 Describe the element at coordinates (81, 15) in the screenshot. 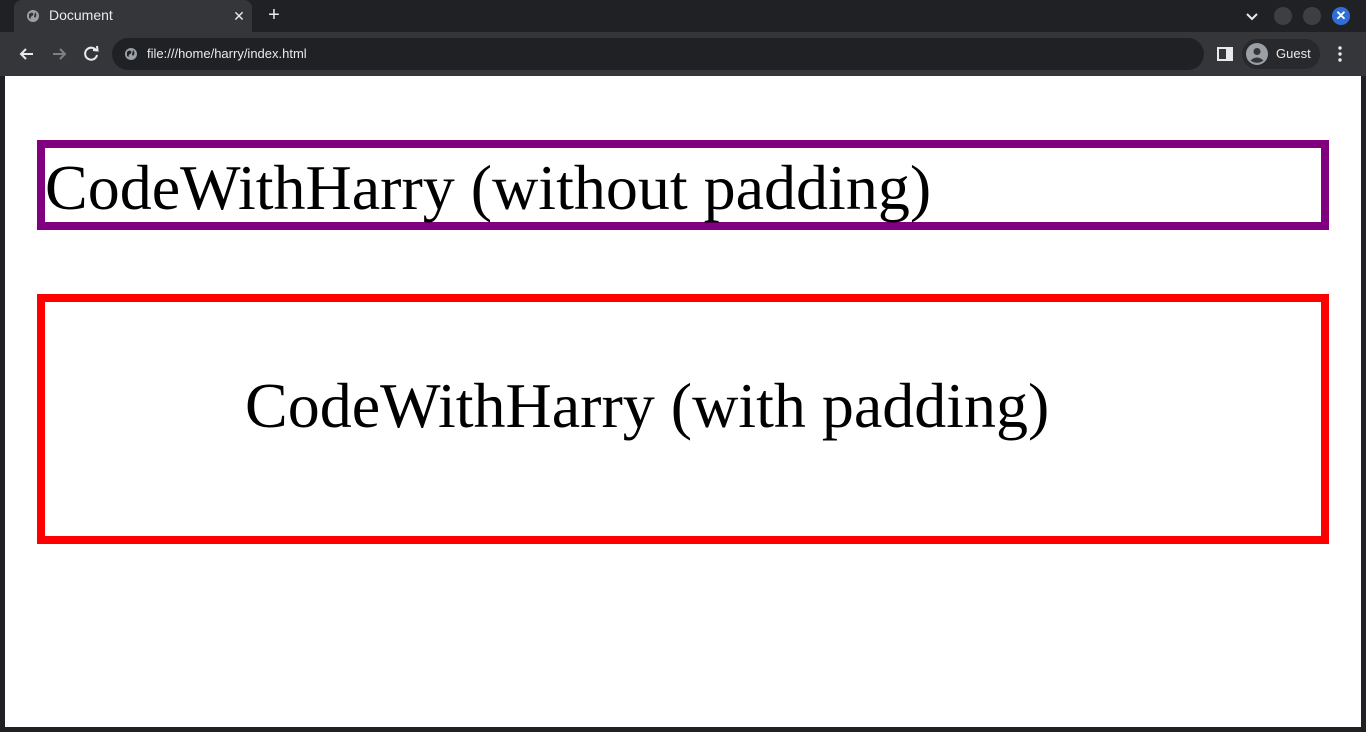

I see `tab-title: Document` at that location.